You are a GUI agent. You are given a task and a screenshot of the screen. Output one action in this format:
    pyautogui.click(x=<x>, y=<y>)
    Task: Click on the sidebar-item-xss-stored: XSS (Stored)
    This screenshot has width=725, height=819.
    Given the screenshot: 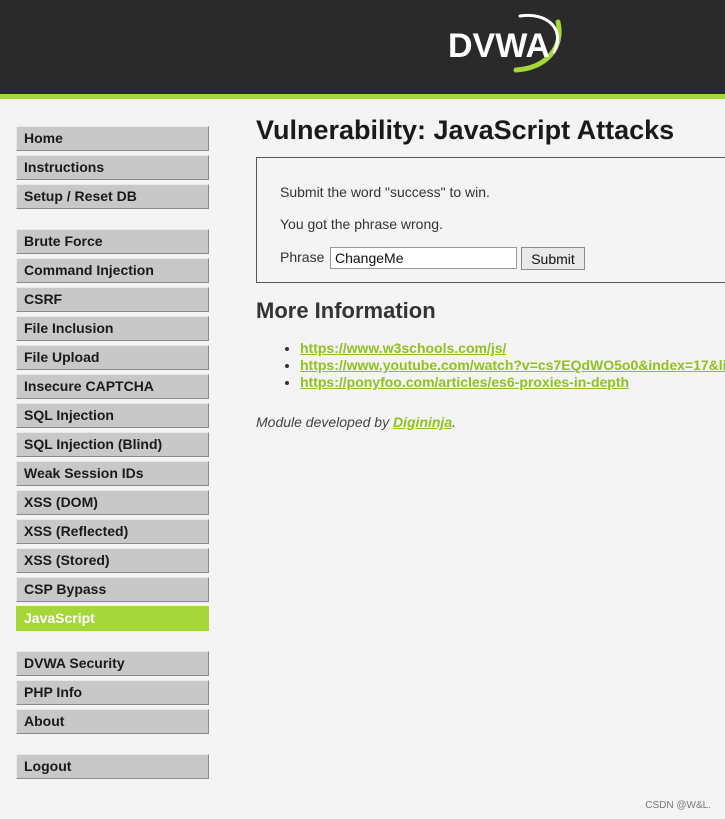 What is the action you would take?
    pyautogui.click(x=112, y=560)
    